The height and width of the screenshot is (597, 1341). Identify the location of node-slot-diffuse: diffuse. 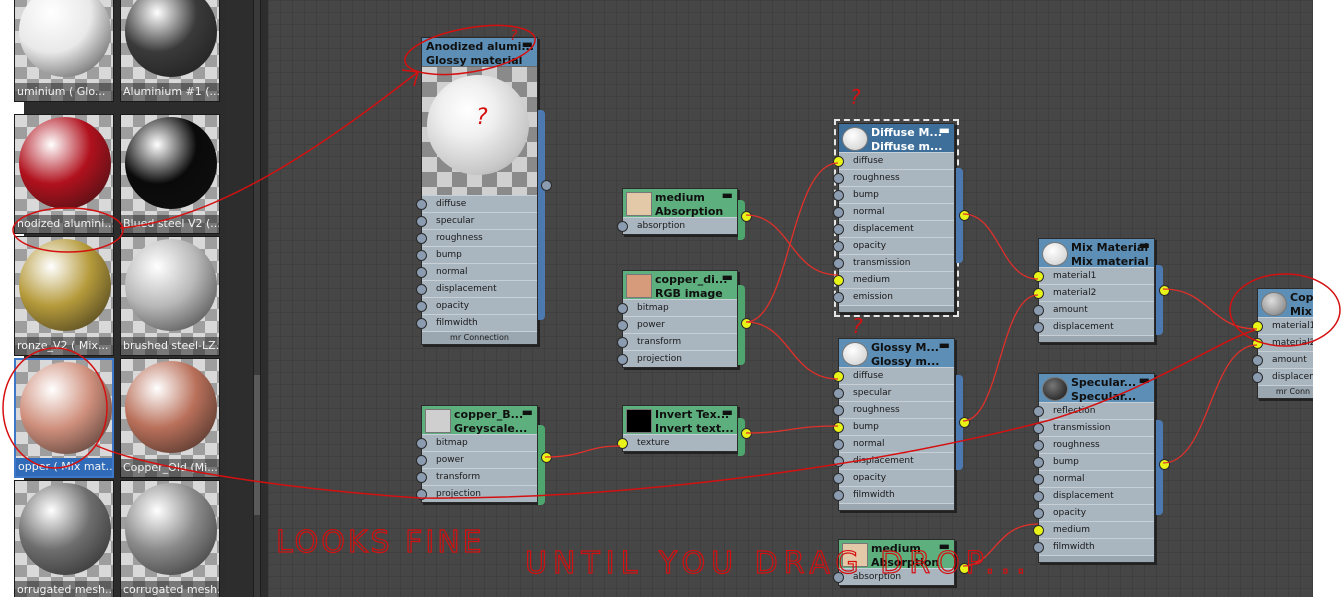
(893, 375).